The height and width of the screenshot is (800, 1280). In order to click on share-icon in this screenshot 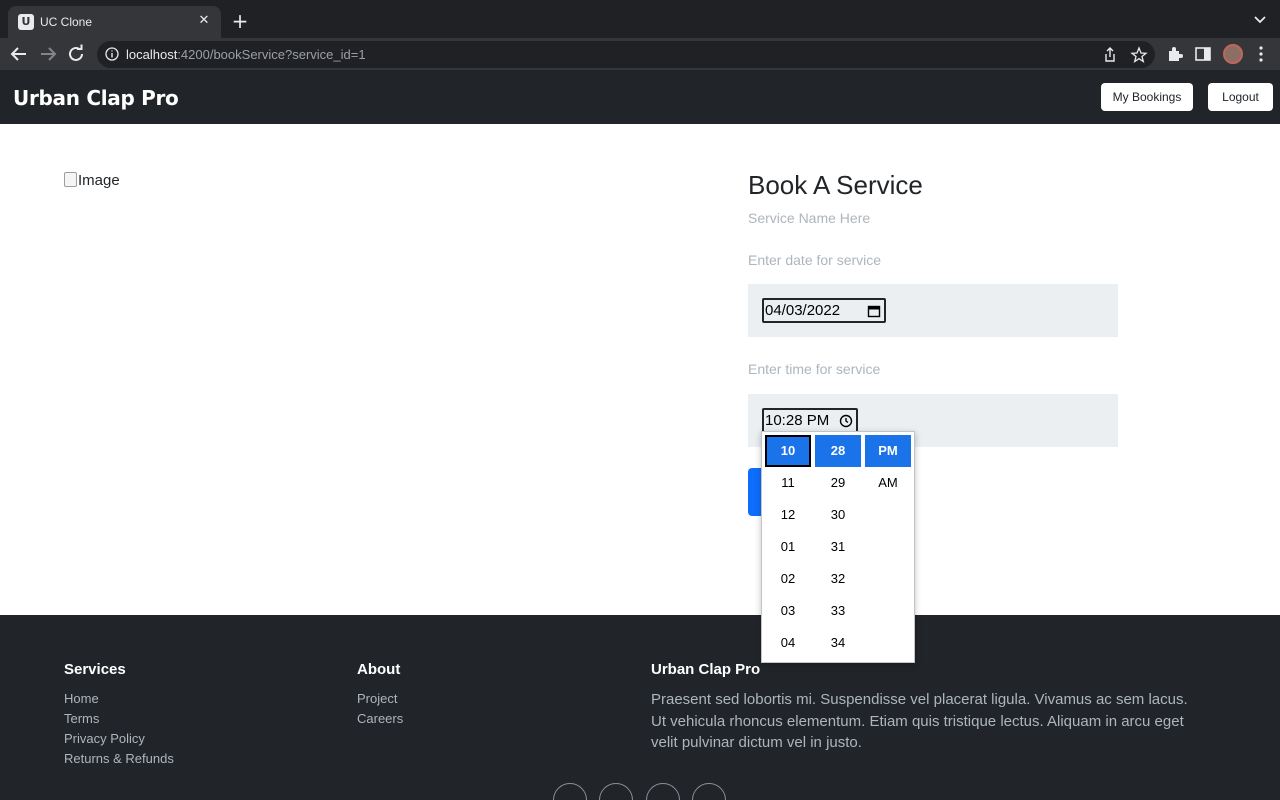, I will do `click(1110, 55)`.